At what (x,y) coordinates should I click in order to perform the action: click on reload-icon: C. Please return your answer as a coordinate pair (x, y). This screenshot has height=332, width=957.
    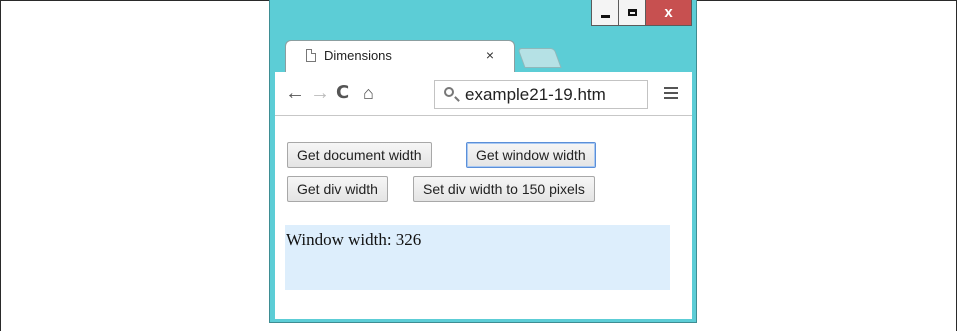
    Looking at the image, I should click on (342, 93).